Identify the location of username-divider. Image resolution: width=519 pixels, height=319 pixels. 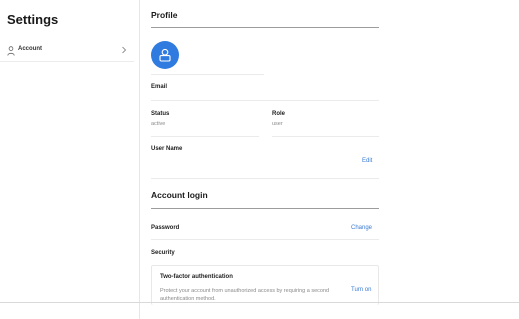
(265, 178).